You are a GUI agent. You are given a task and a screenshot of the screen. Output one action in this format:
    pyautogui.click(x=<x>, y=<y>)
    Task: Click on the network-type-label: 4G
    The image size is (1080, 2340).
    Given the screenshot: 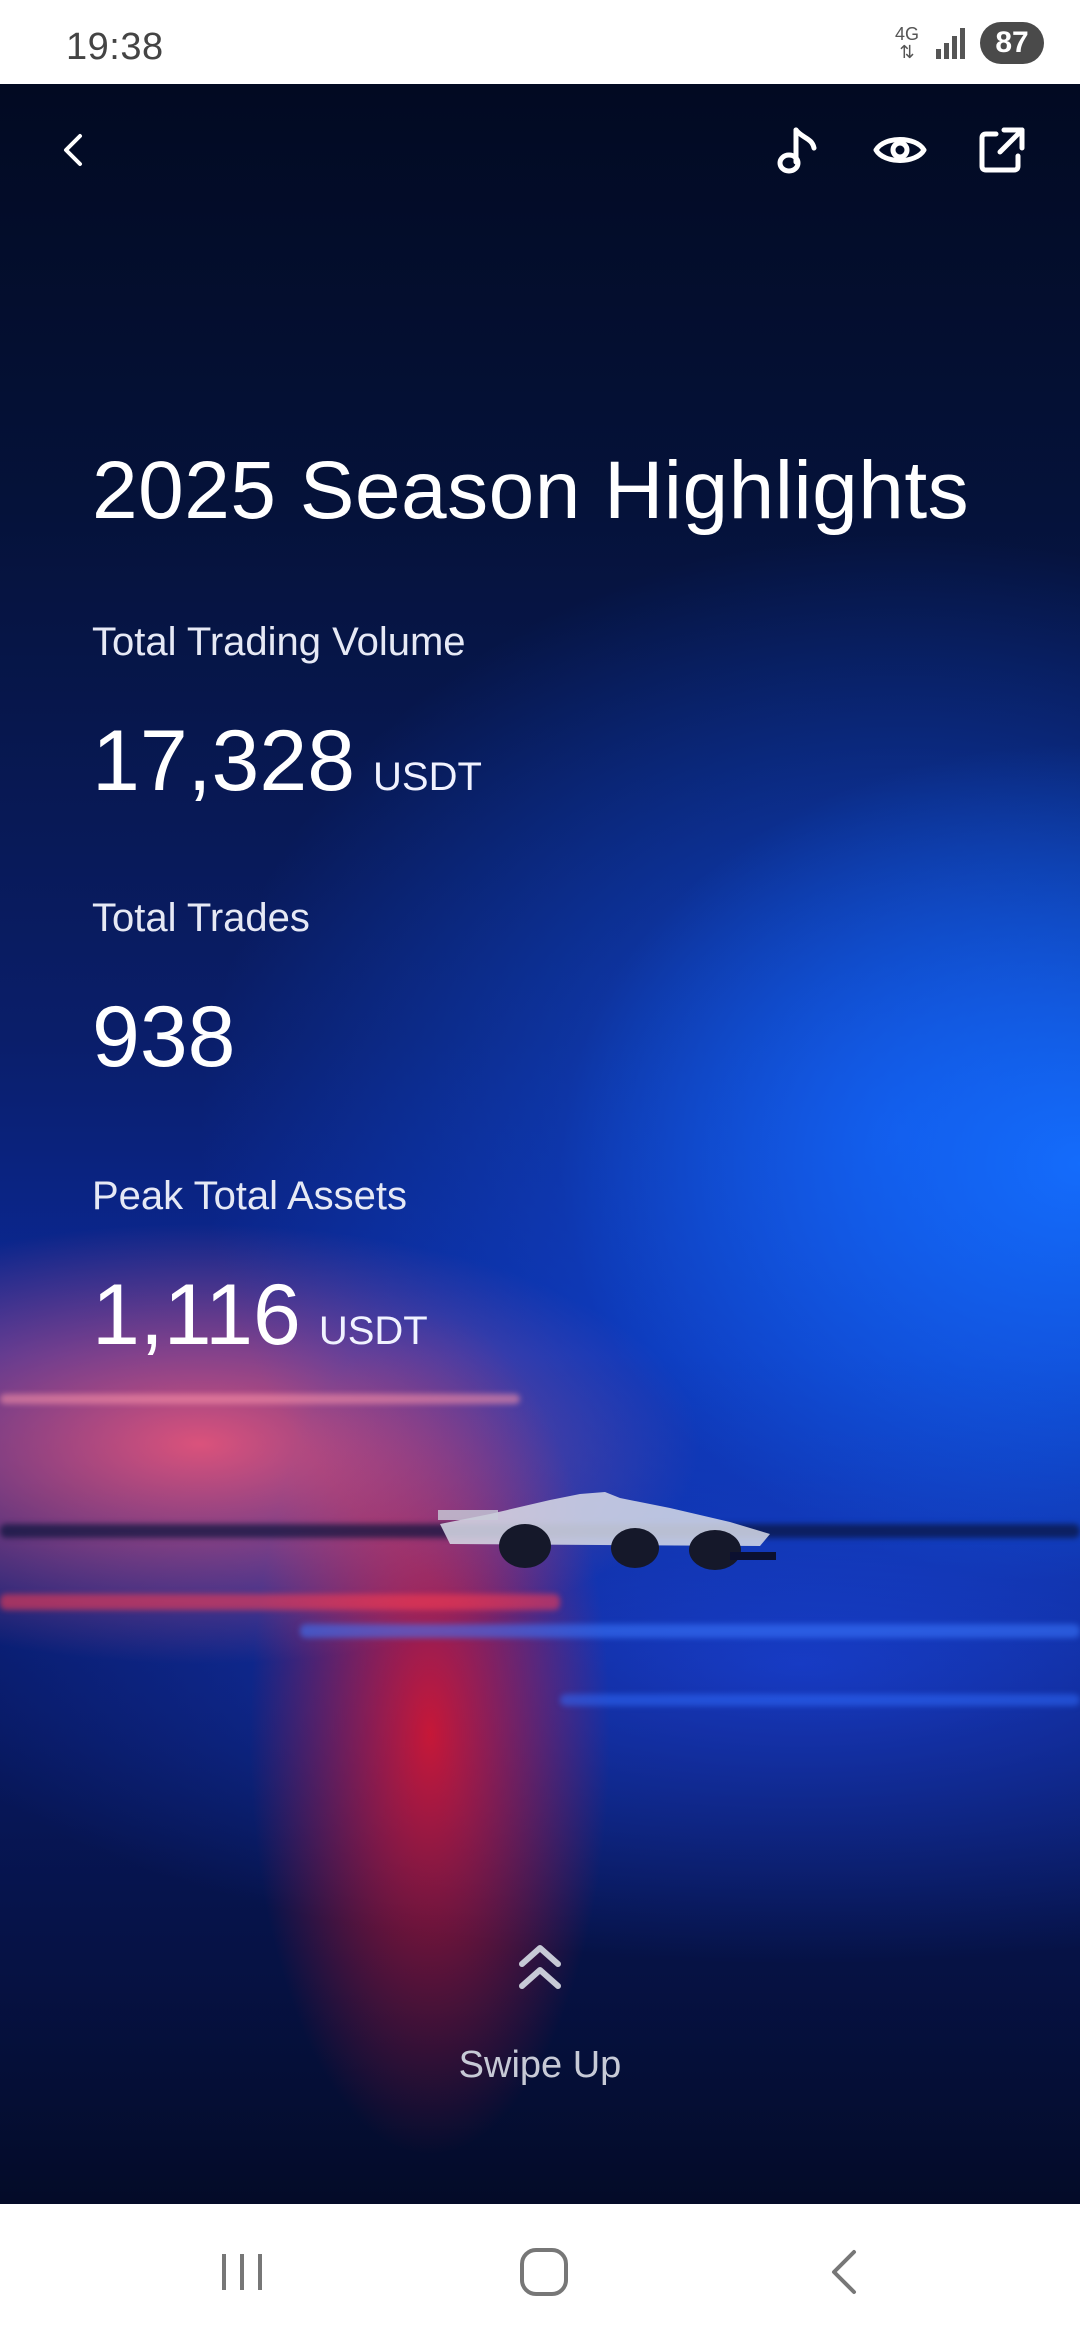 What is the action you would take?
    pyautogui.click(x=906, y=34)
    